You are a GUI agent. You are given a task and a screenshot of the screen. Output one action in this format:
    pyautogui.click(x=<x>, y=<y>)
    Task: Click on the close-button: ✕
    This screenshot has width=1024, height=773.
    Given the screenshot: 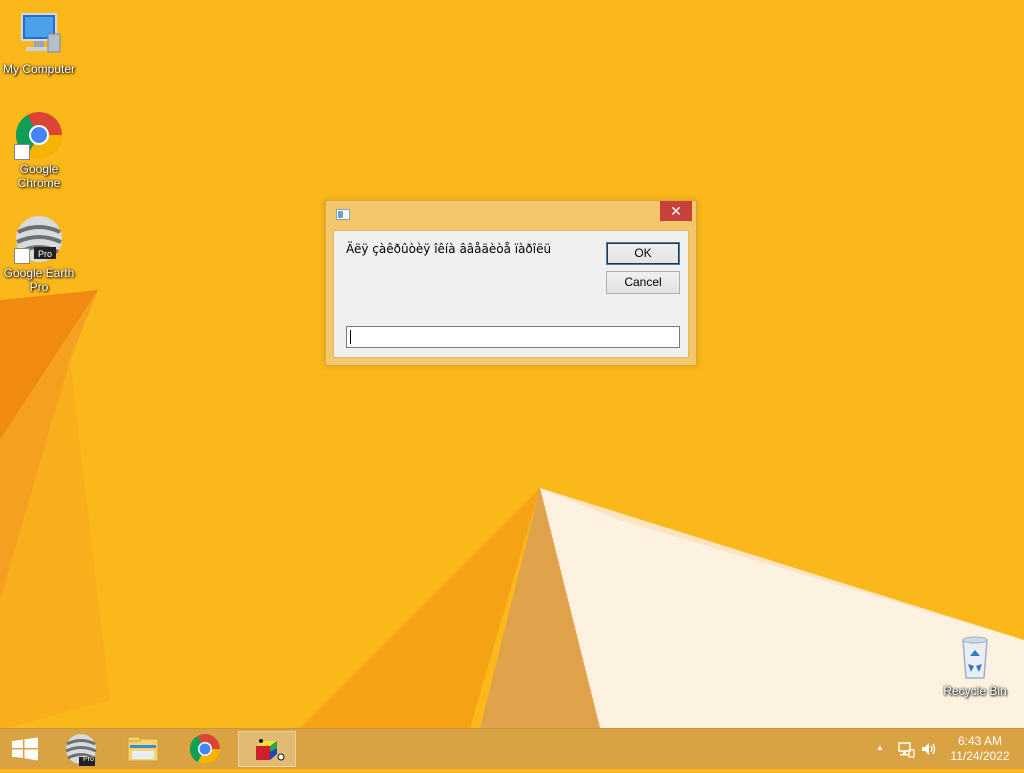 What is the action you would take?
    pyautogui.click(x=676, y=211)
    